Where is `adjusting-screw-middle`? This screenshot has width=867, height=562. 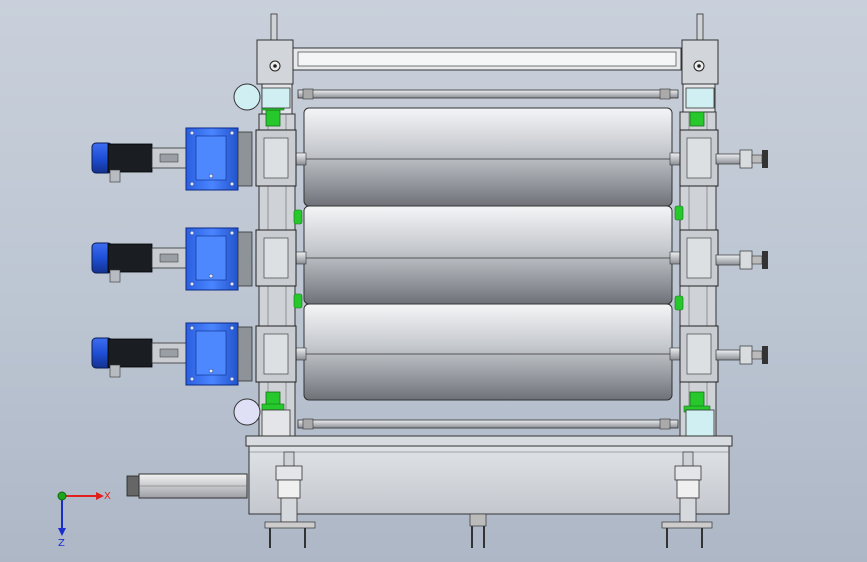 adjusting-screw-middle is located at coordinates (741, 260).